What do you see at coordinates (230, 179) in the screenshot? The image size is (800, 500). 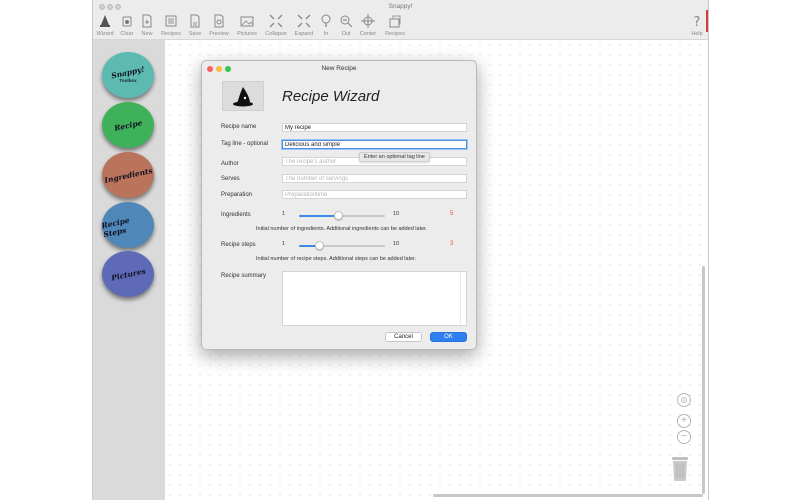 I see `serves-label: Serves` at bounding box center [230, 179].